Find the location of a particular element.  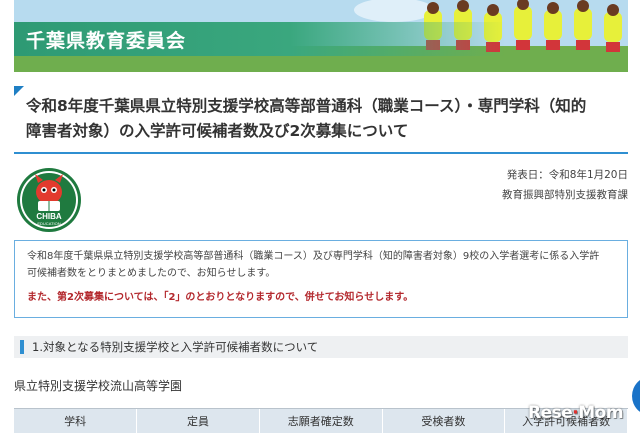

chiba-mascot-logo: CHIBA EDUCATION is located at coordinates (49, 200).